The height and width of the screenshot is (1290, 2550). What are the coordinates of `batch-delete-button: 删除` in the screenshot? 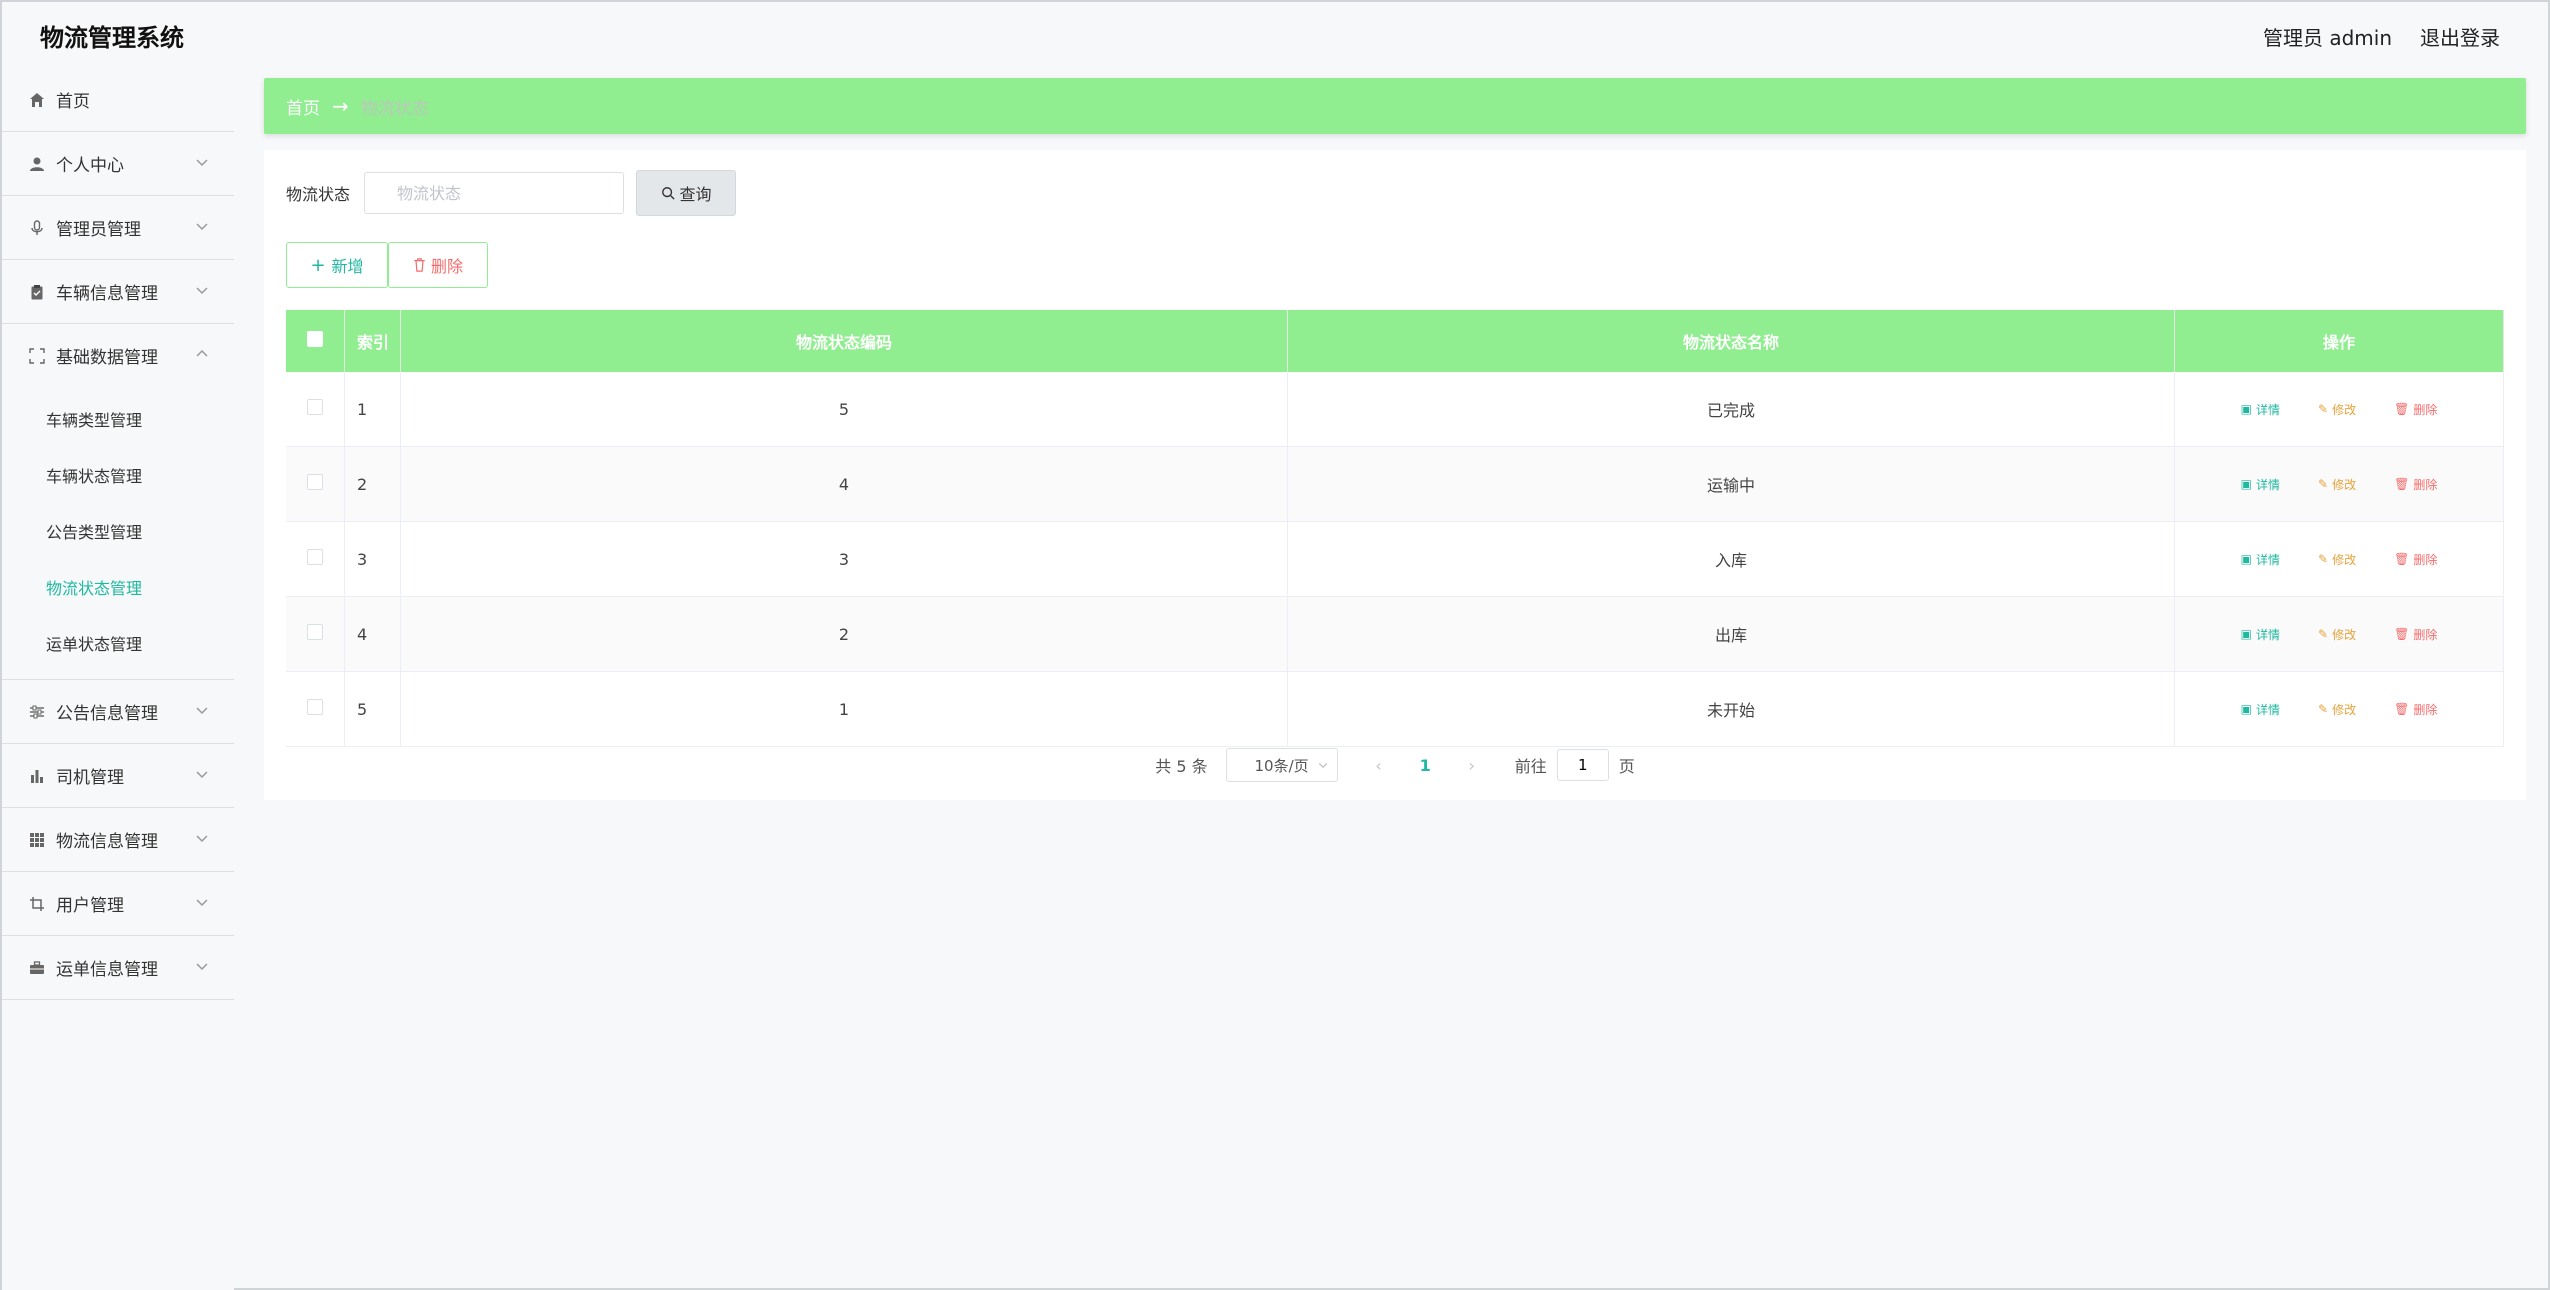 It's located at (438, 265).